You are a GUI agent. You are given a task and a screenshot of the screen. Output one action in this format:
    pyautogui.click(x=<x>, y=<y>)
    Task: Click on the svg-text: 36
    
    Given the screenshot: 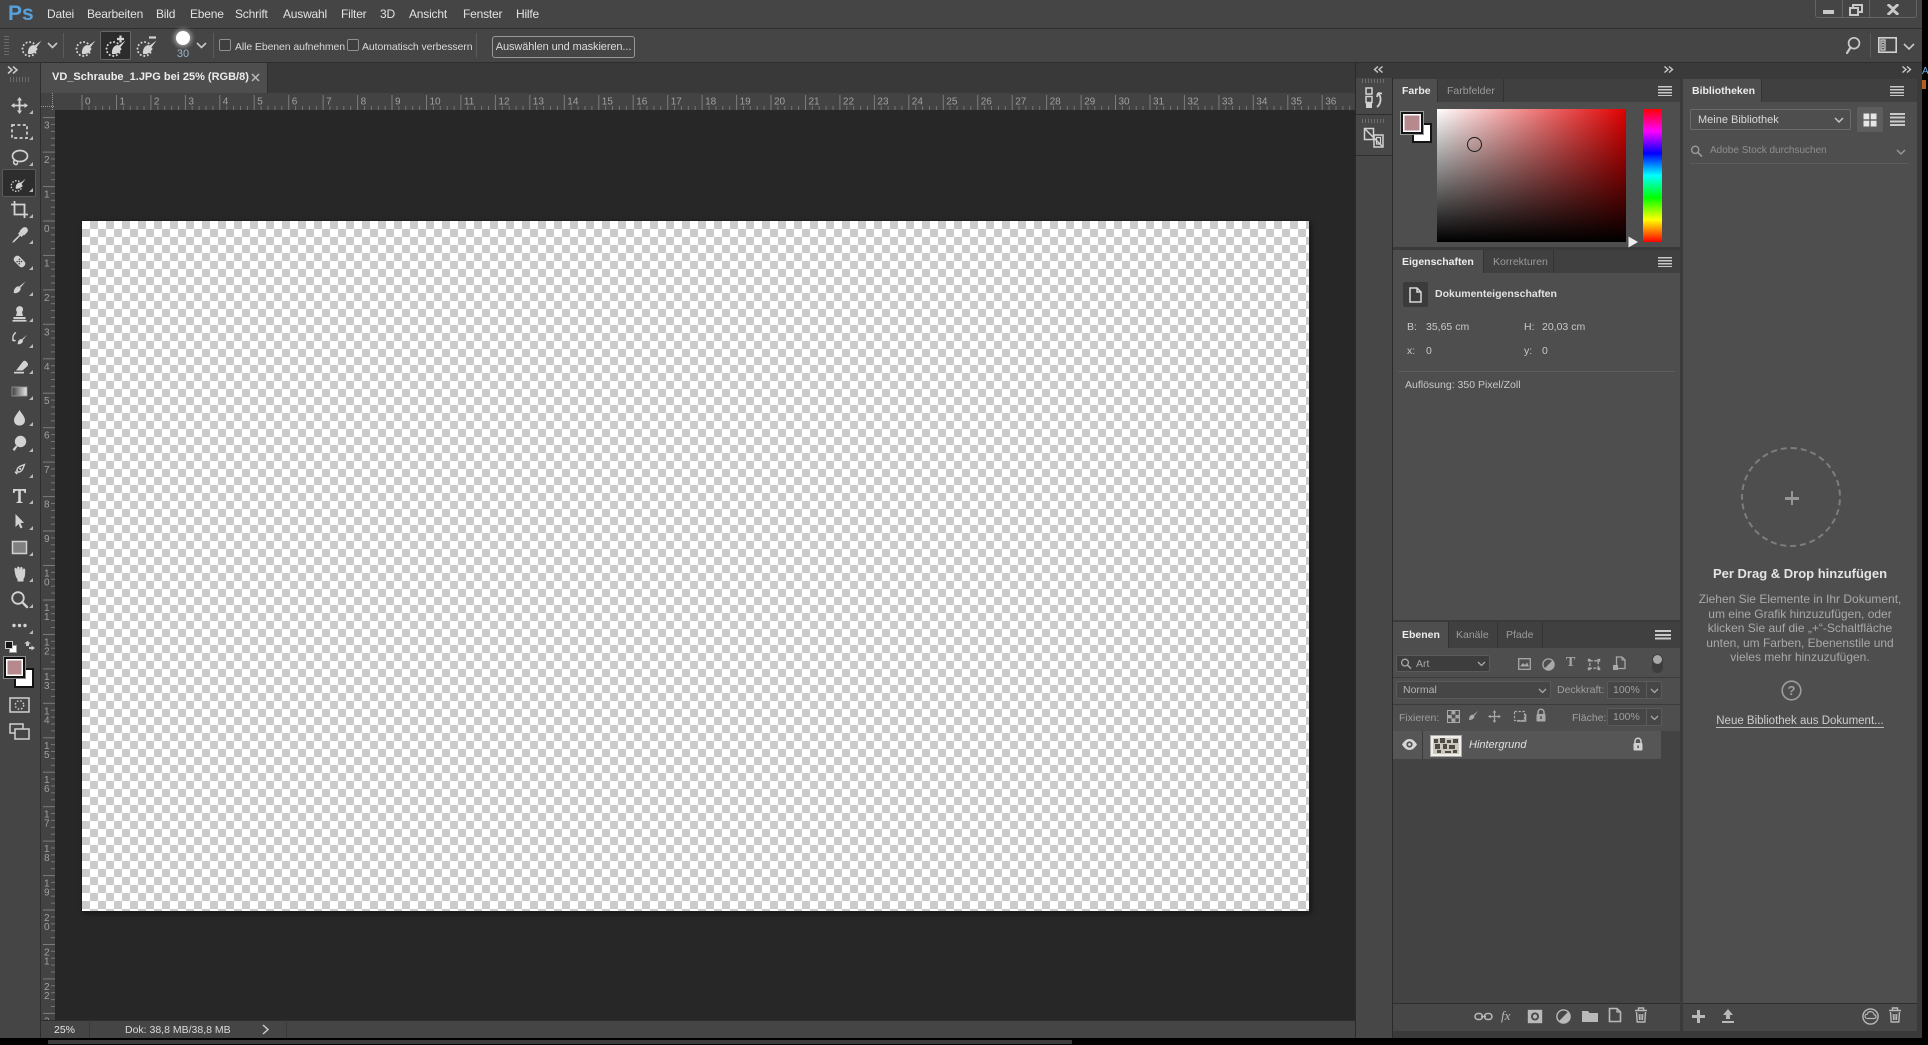 What is the action you would take?
    pyautogui.click(x=1331, y=102)
    